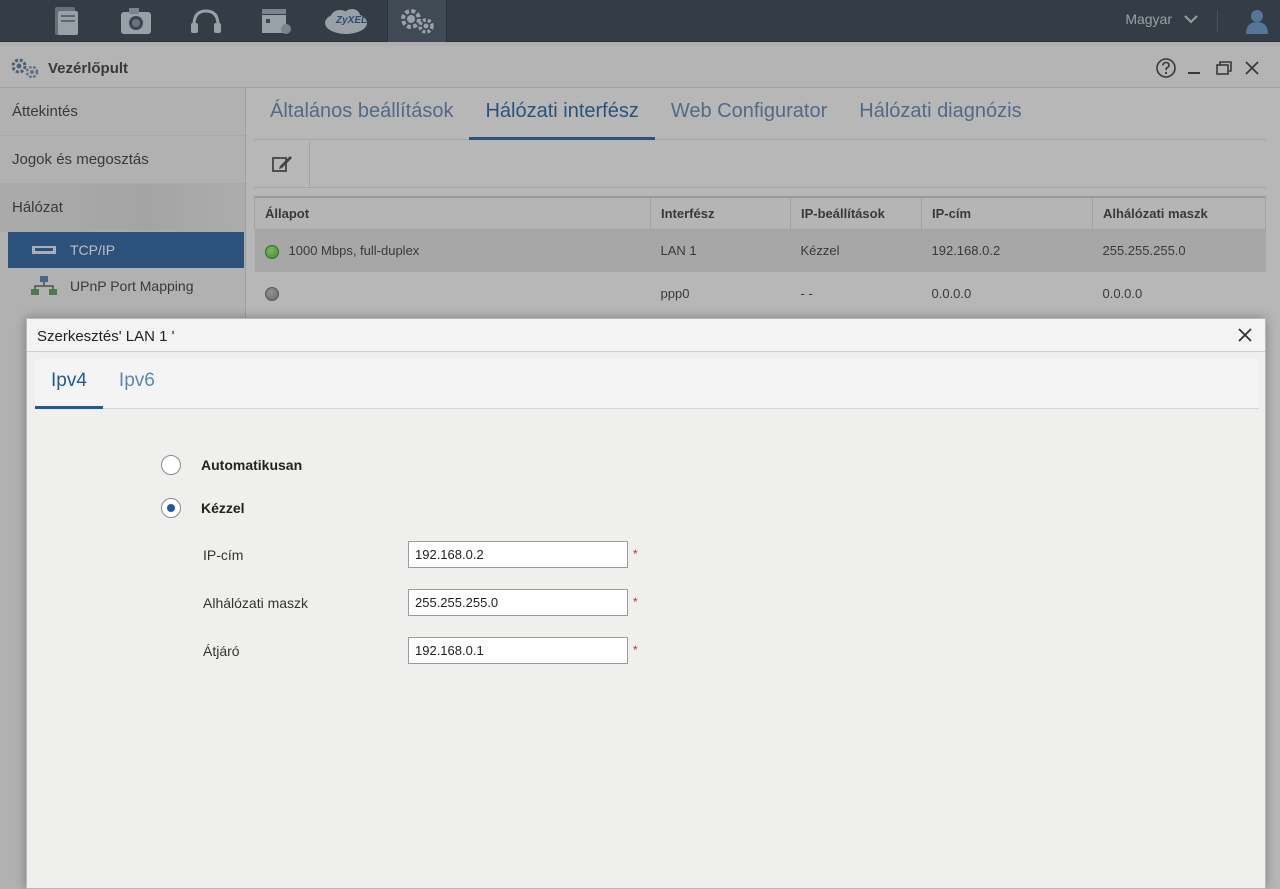  What do you see at coordinates (223, 555) in the screenshot?
I see `ip-address-label: IP-cím` at bounding box center [223, 555].